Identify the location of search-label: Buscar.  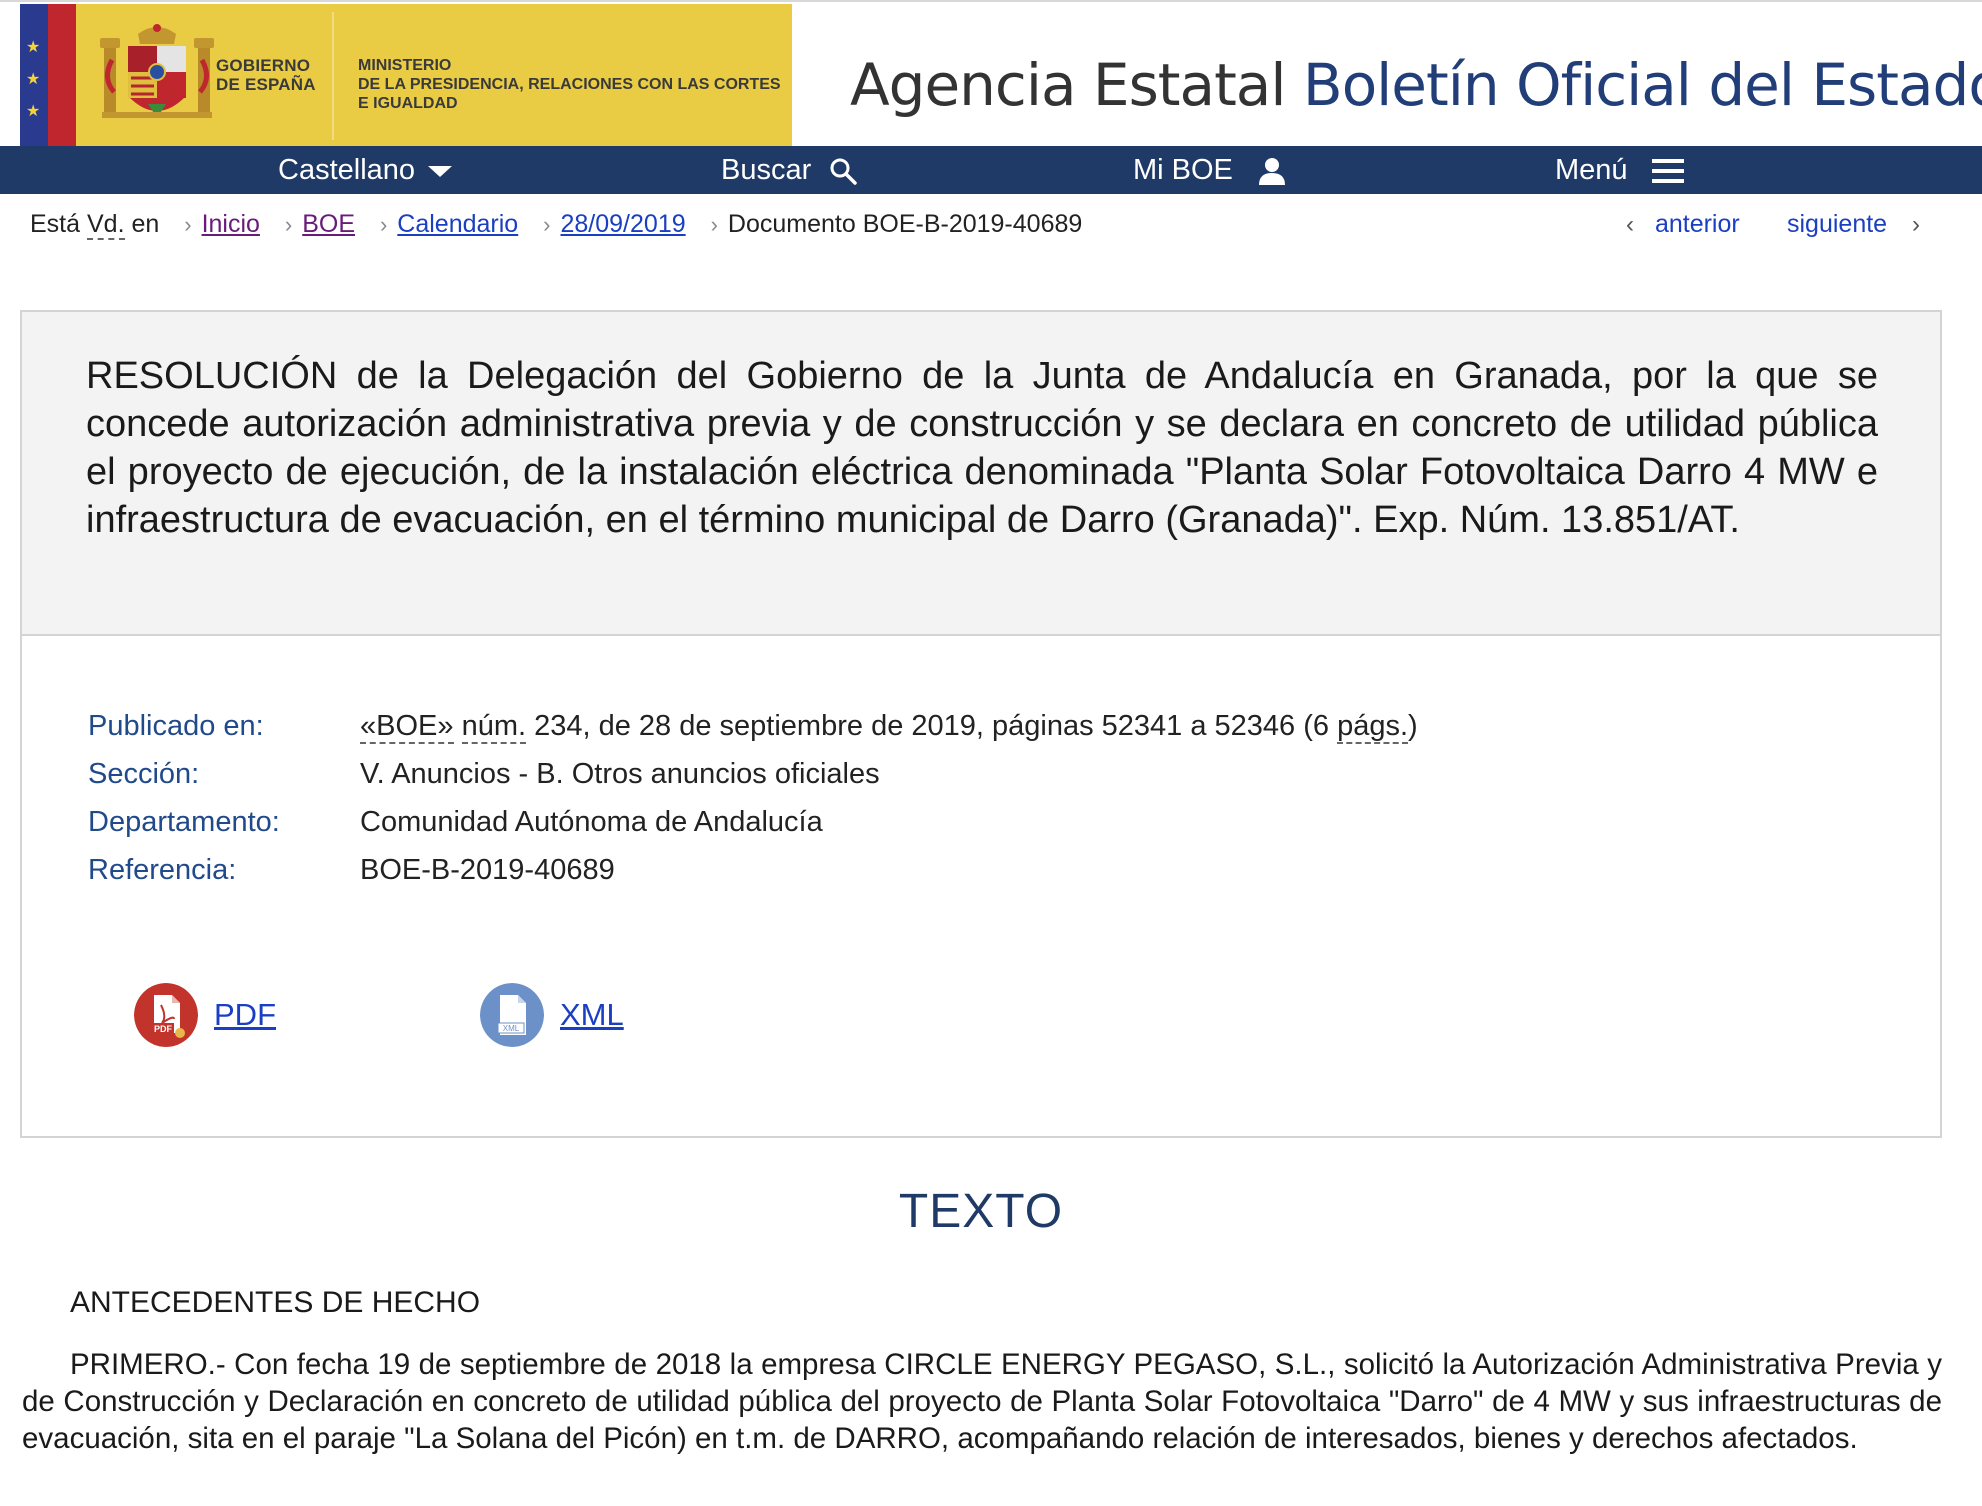
(766, 170).